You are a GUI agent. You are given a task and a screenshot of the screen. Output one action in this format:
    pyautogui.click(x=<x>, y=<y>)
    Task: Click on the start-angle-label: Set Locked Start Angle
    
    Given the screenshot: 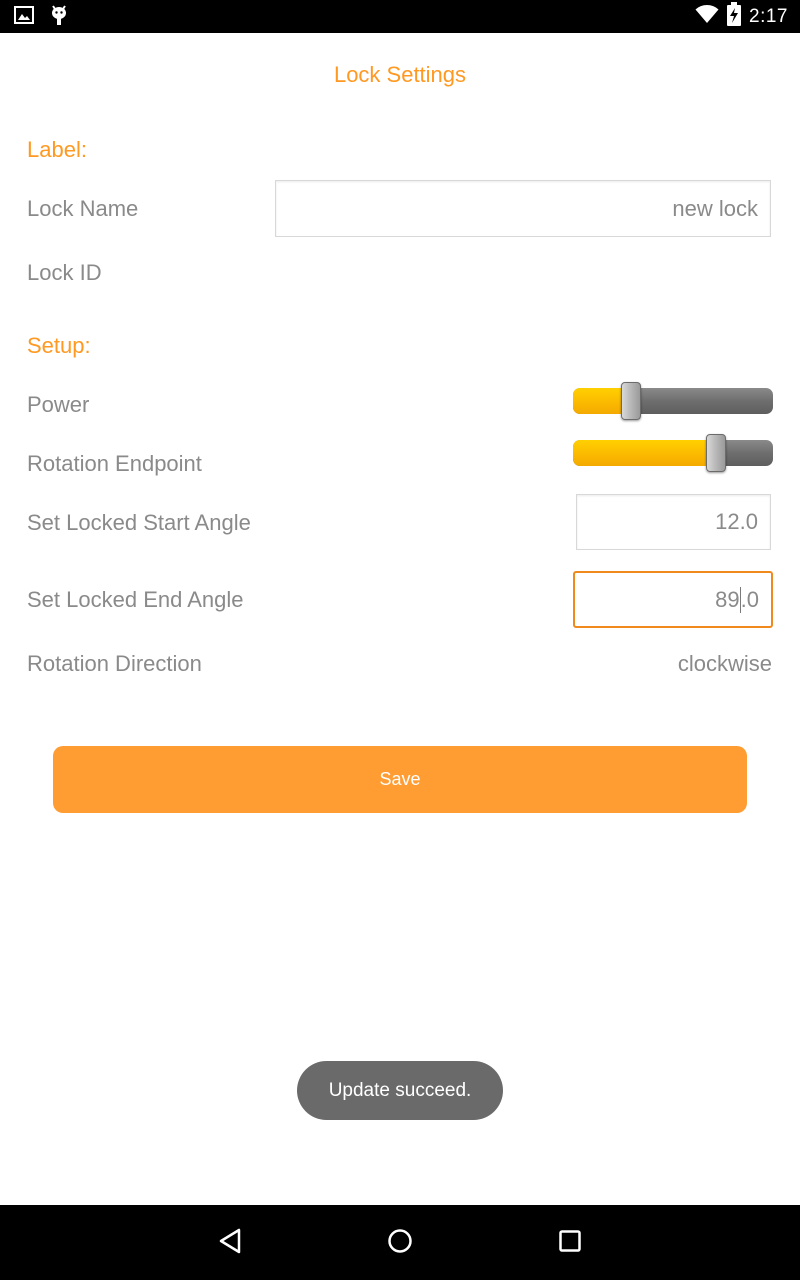 What is the action you would take?
    pyautogui.click(x=139, y=522)
    